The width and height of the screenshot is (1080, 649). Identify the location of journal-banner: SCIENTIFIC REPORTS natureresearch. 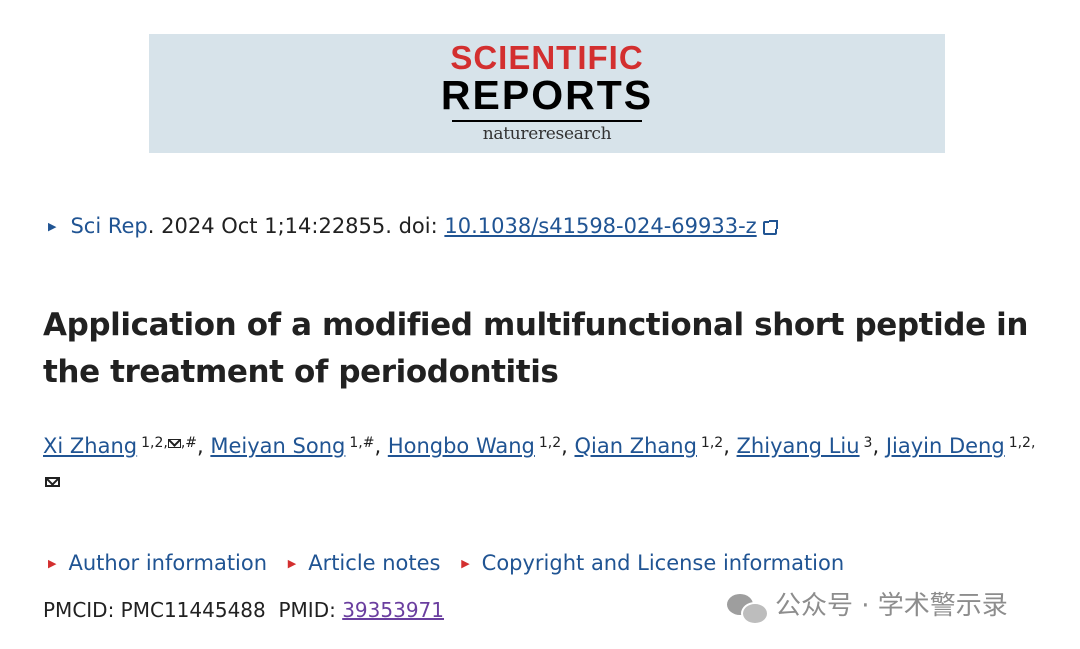
(547, 93).